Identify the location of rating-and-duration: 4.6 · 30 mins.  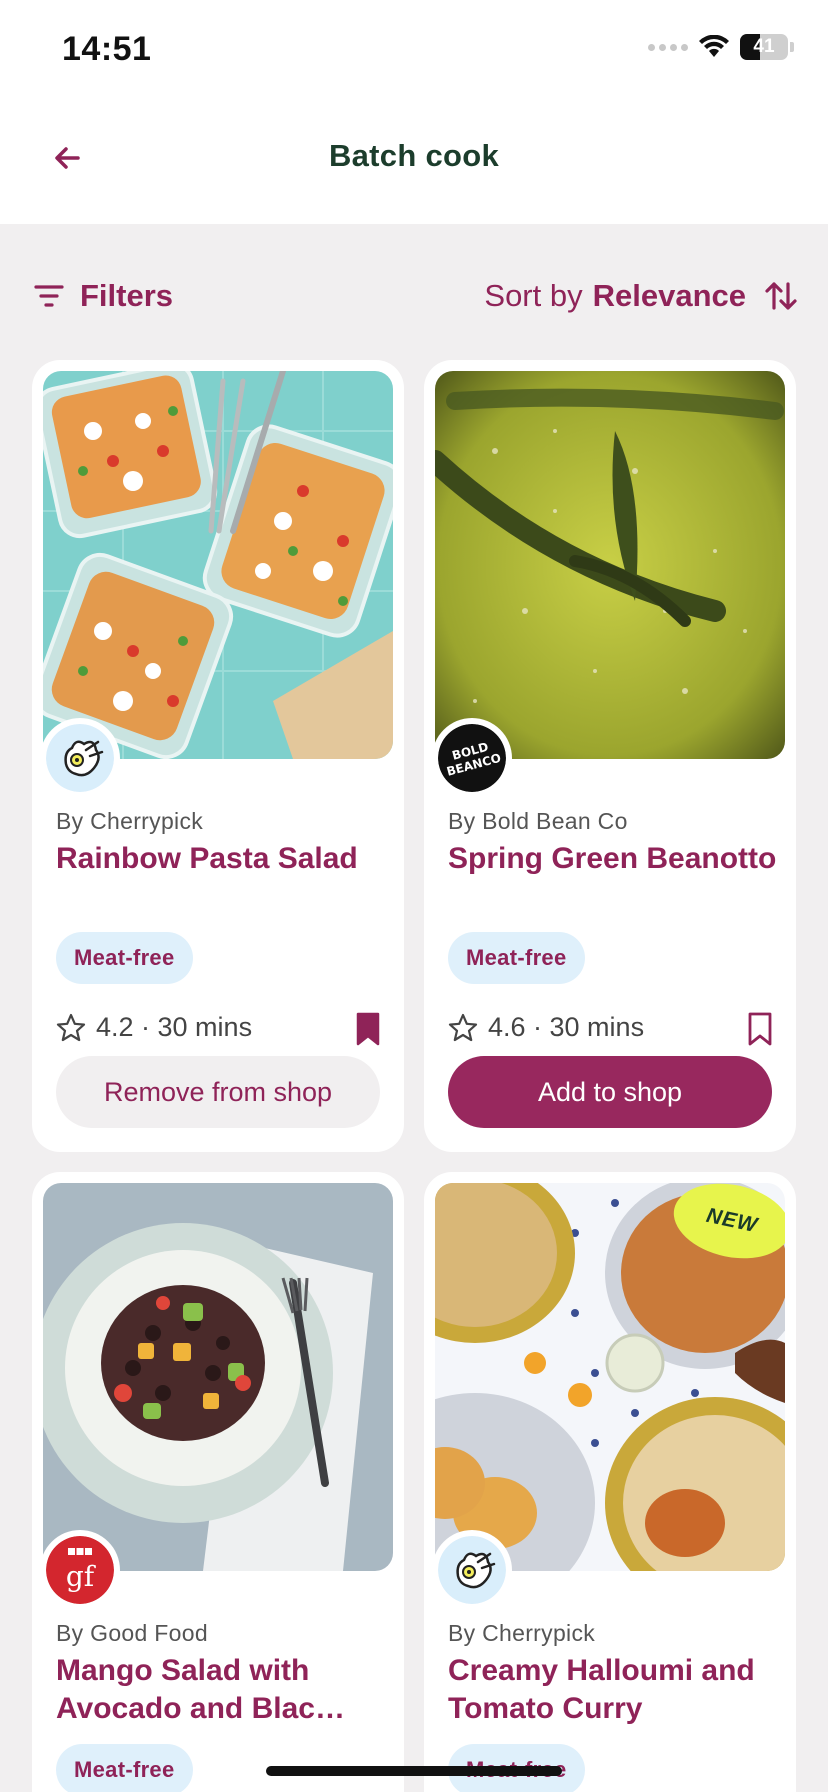
(566, 1027).